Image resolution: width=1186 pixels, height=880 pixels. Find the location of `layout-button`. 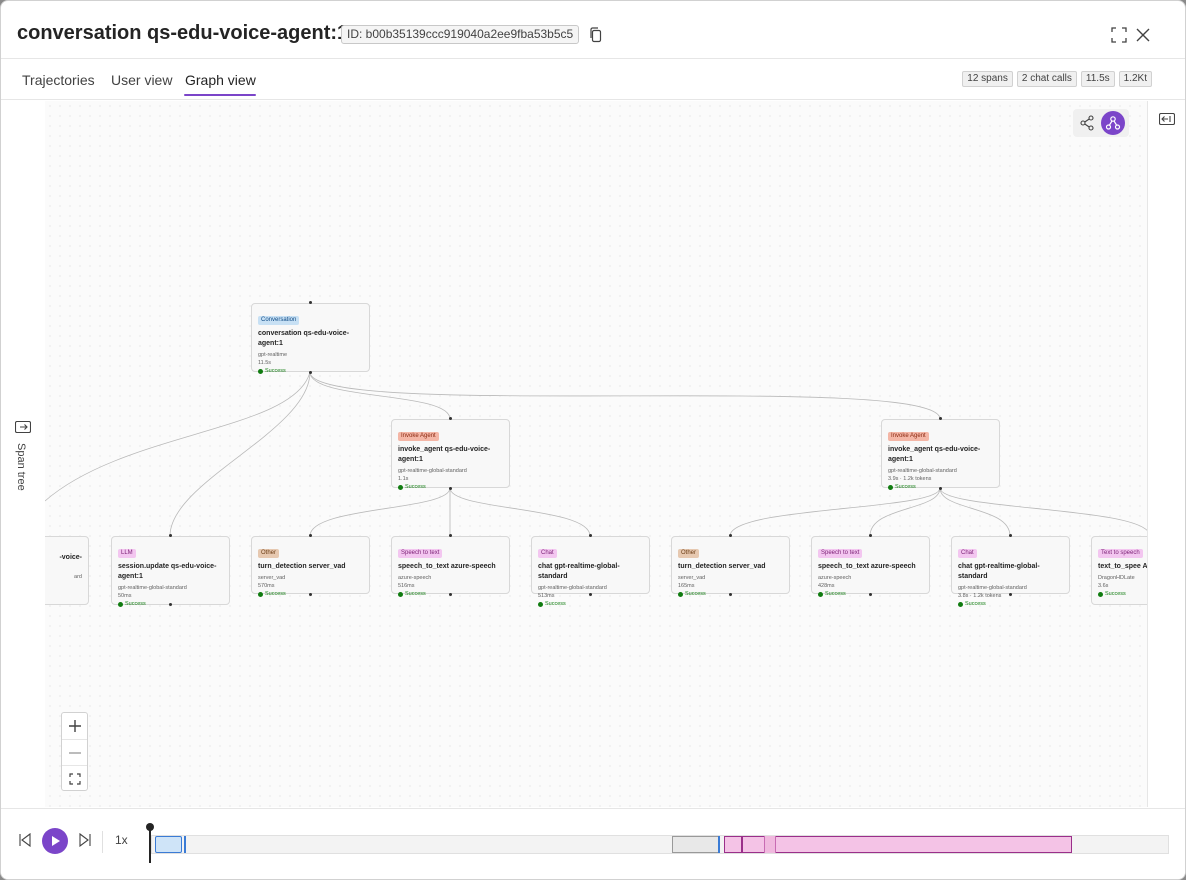

layout-button is located at coordinates (1113, 123).